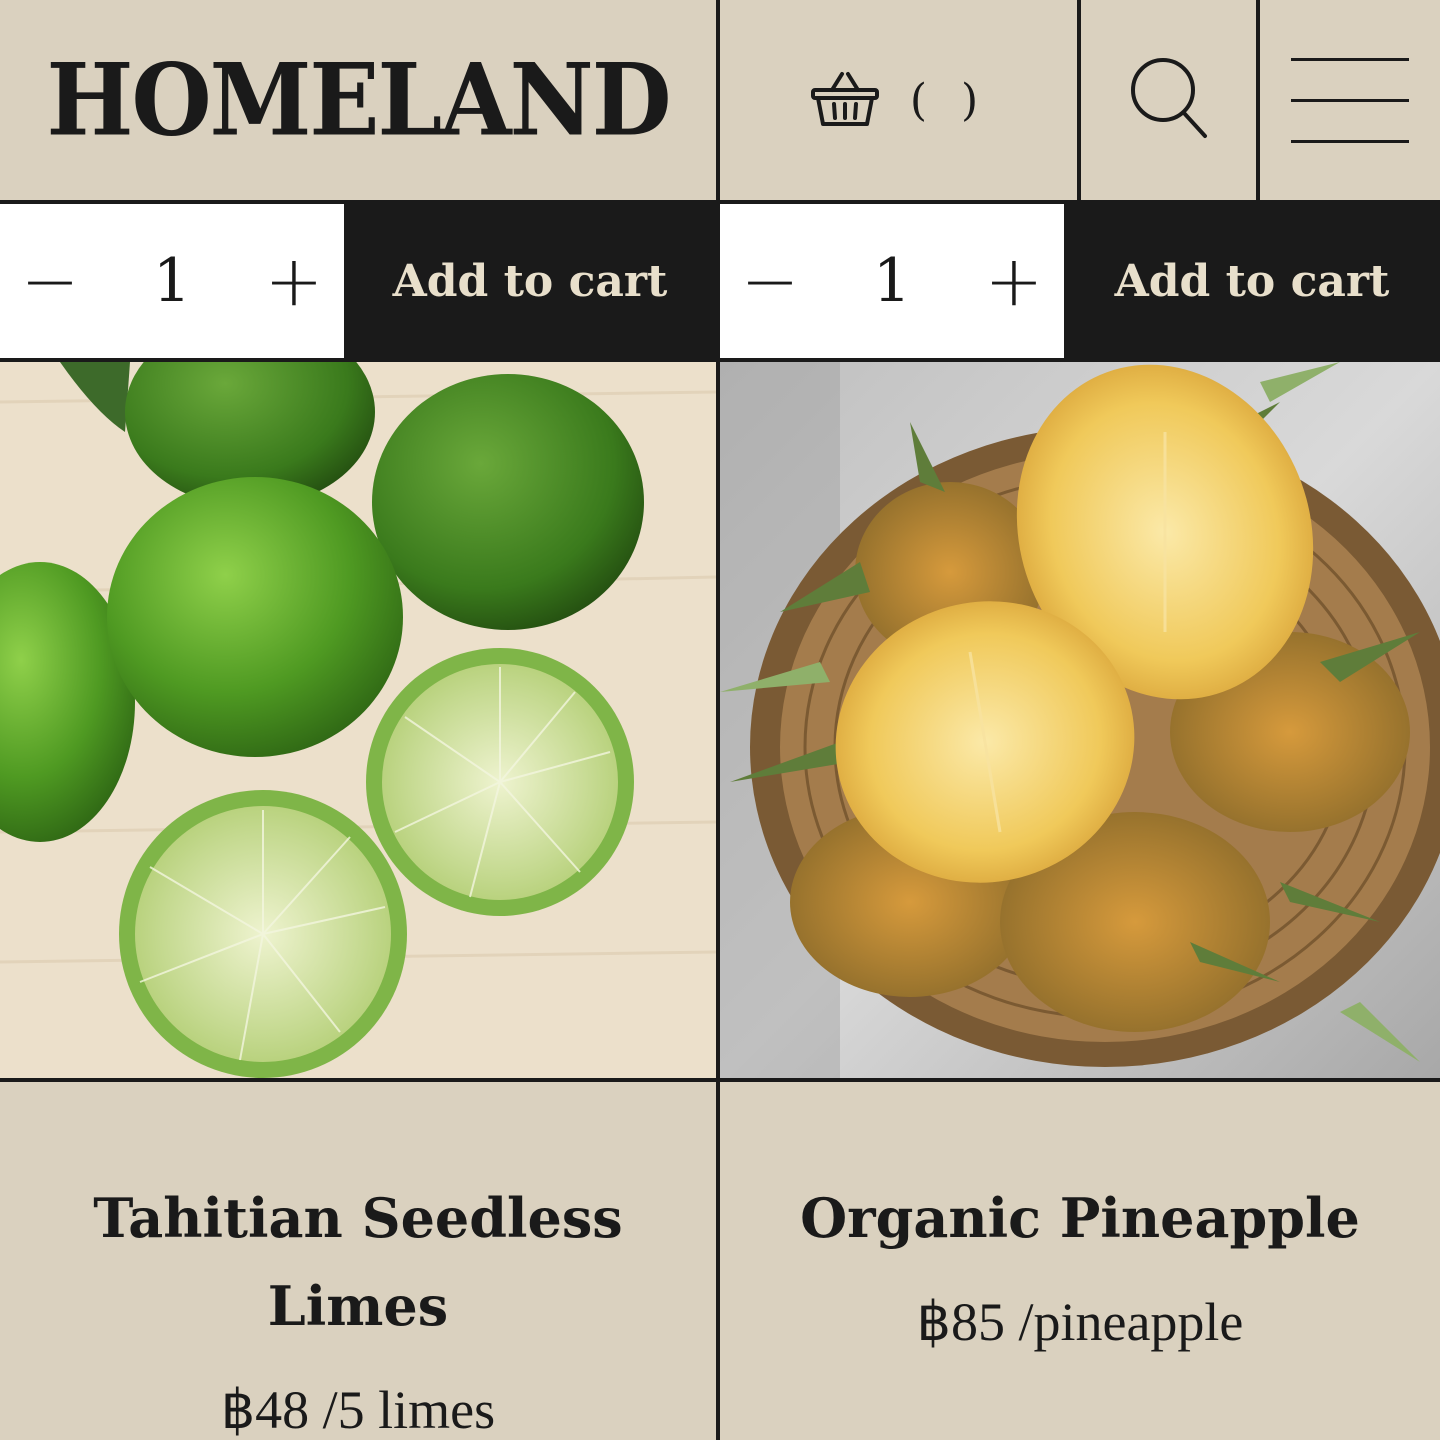 Image resolution: width=1440 pixels, height=1440 pixels. Describe the element at coordinates (358, 1410) in the screenshot. I see `product-price: ฿48 /5 limes` at that location.